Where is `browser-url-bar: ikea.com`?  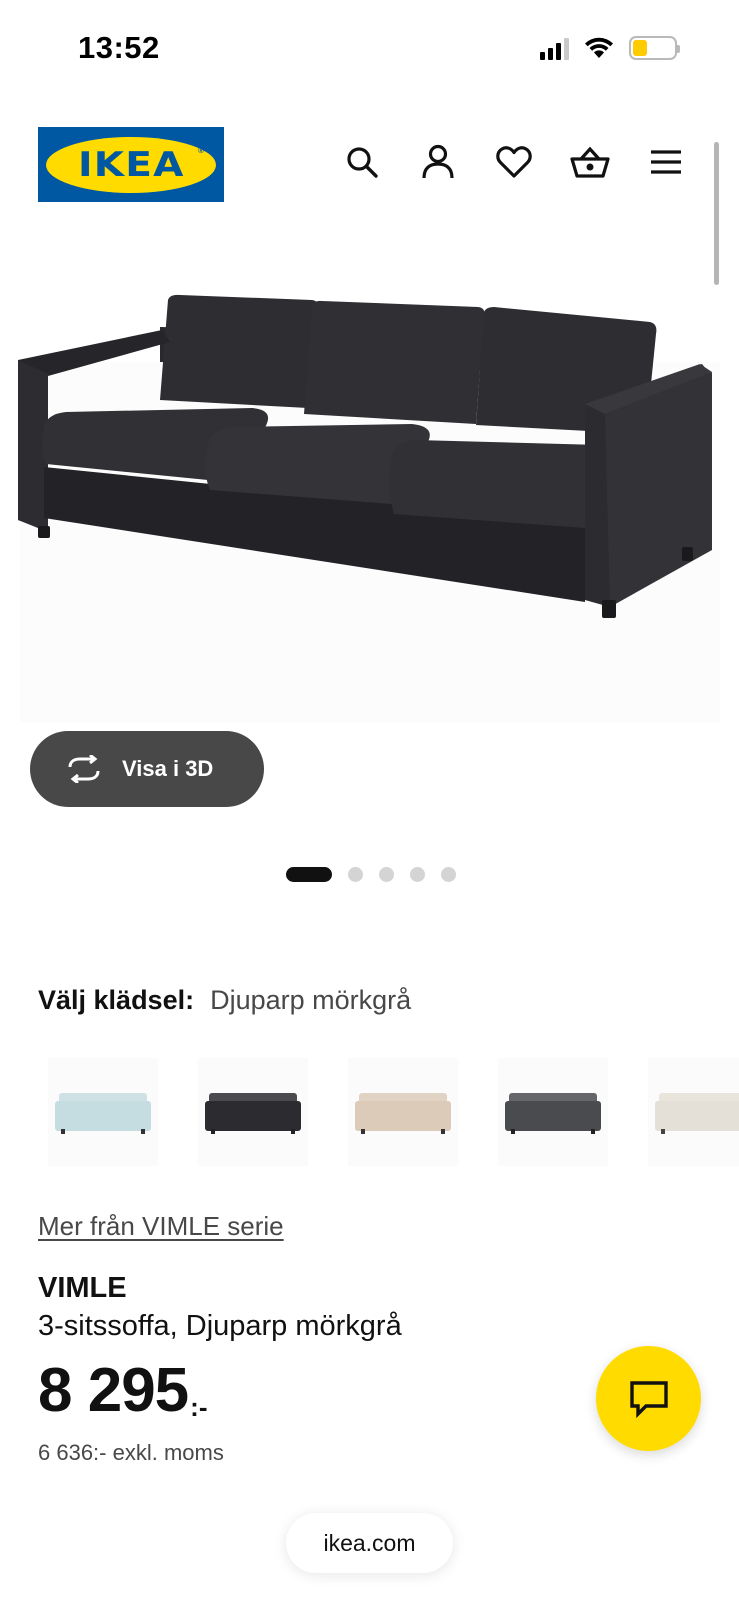 browser-url-bar: ikea.com is located at coordinates (369, 1543).